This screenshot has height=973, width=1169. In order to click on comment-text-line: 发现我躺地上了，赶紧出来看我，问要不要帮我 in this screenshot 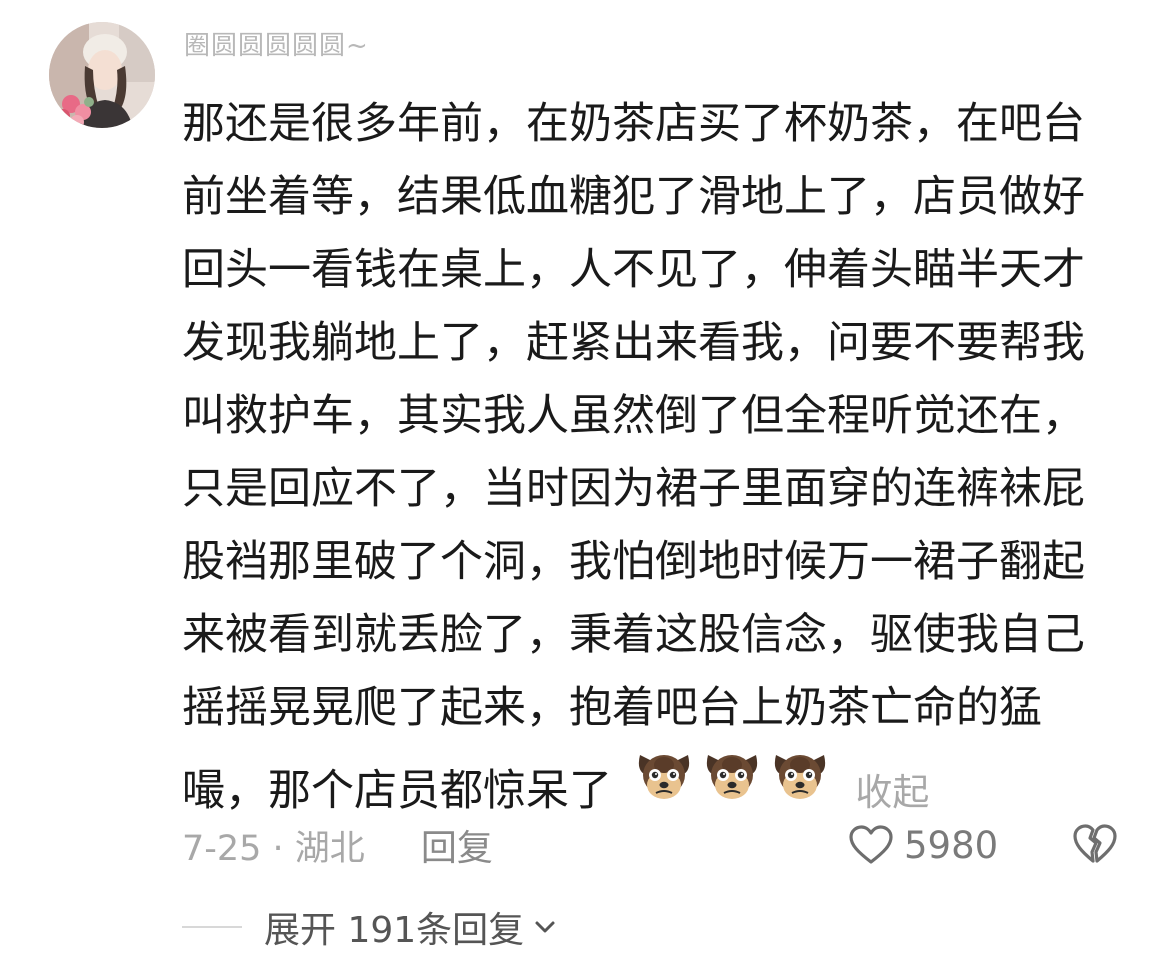, I will do `click(633, 343)`.